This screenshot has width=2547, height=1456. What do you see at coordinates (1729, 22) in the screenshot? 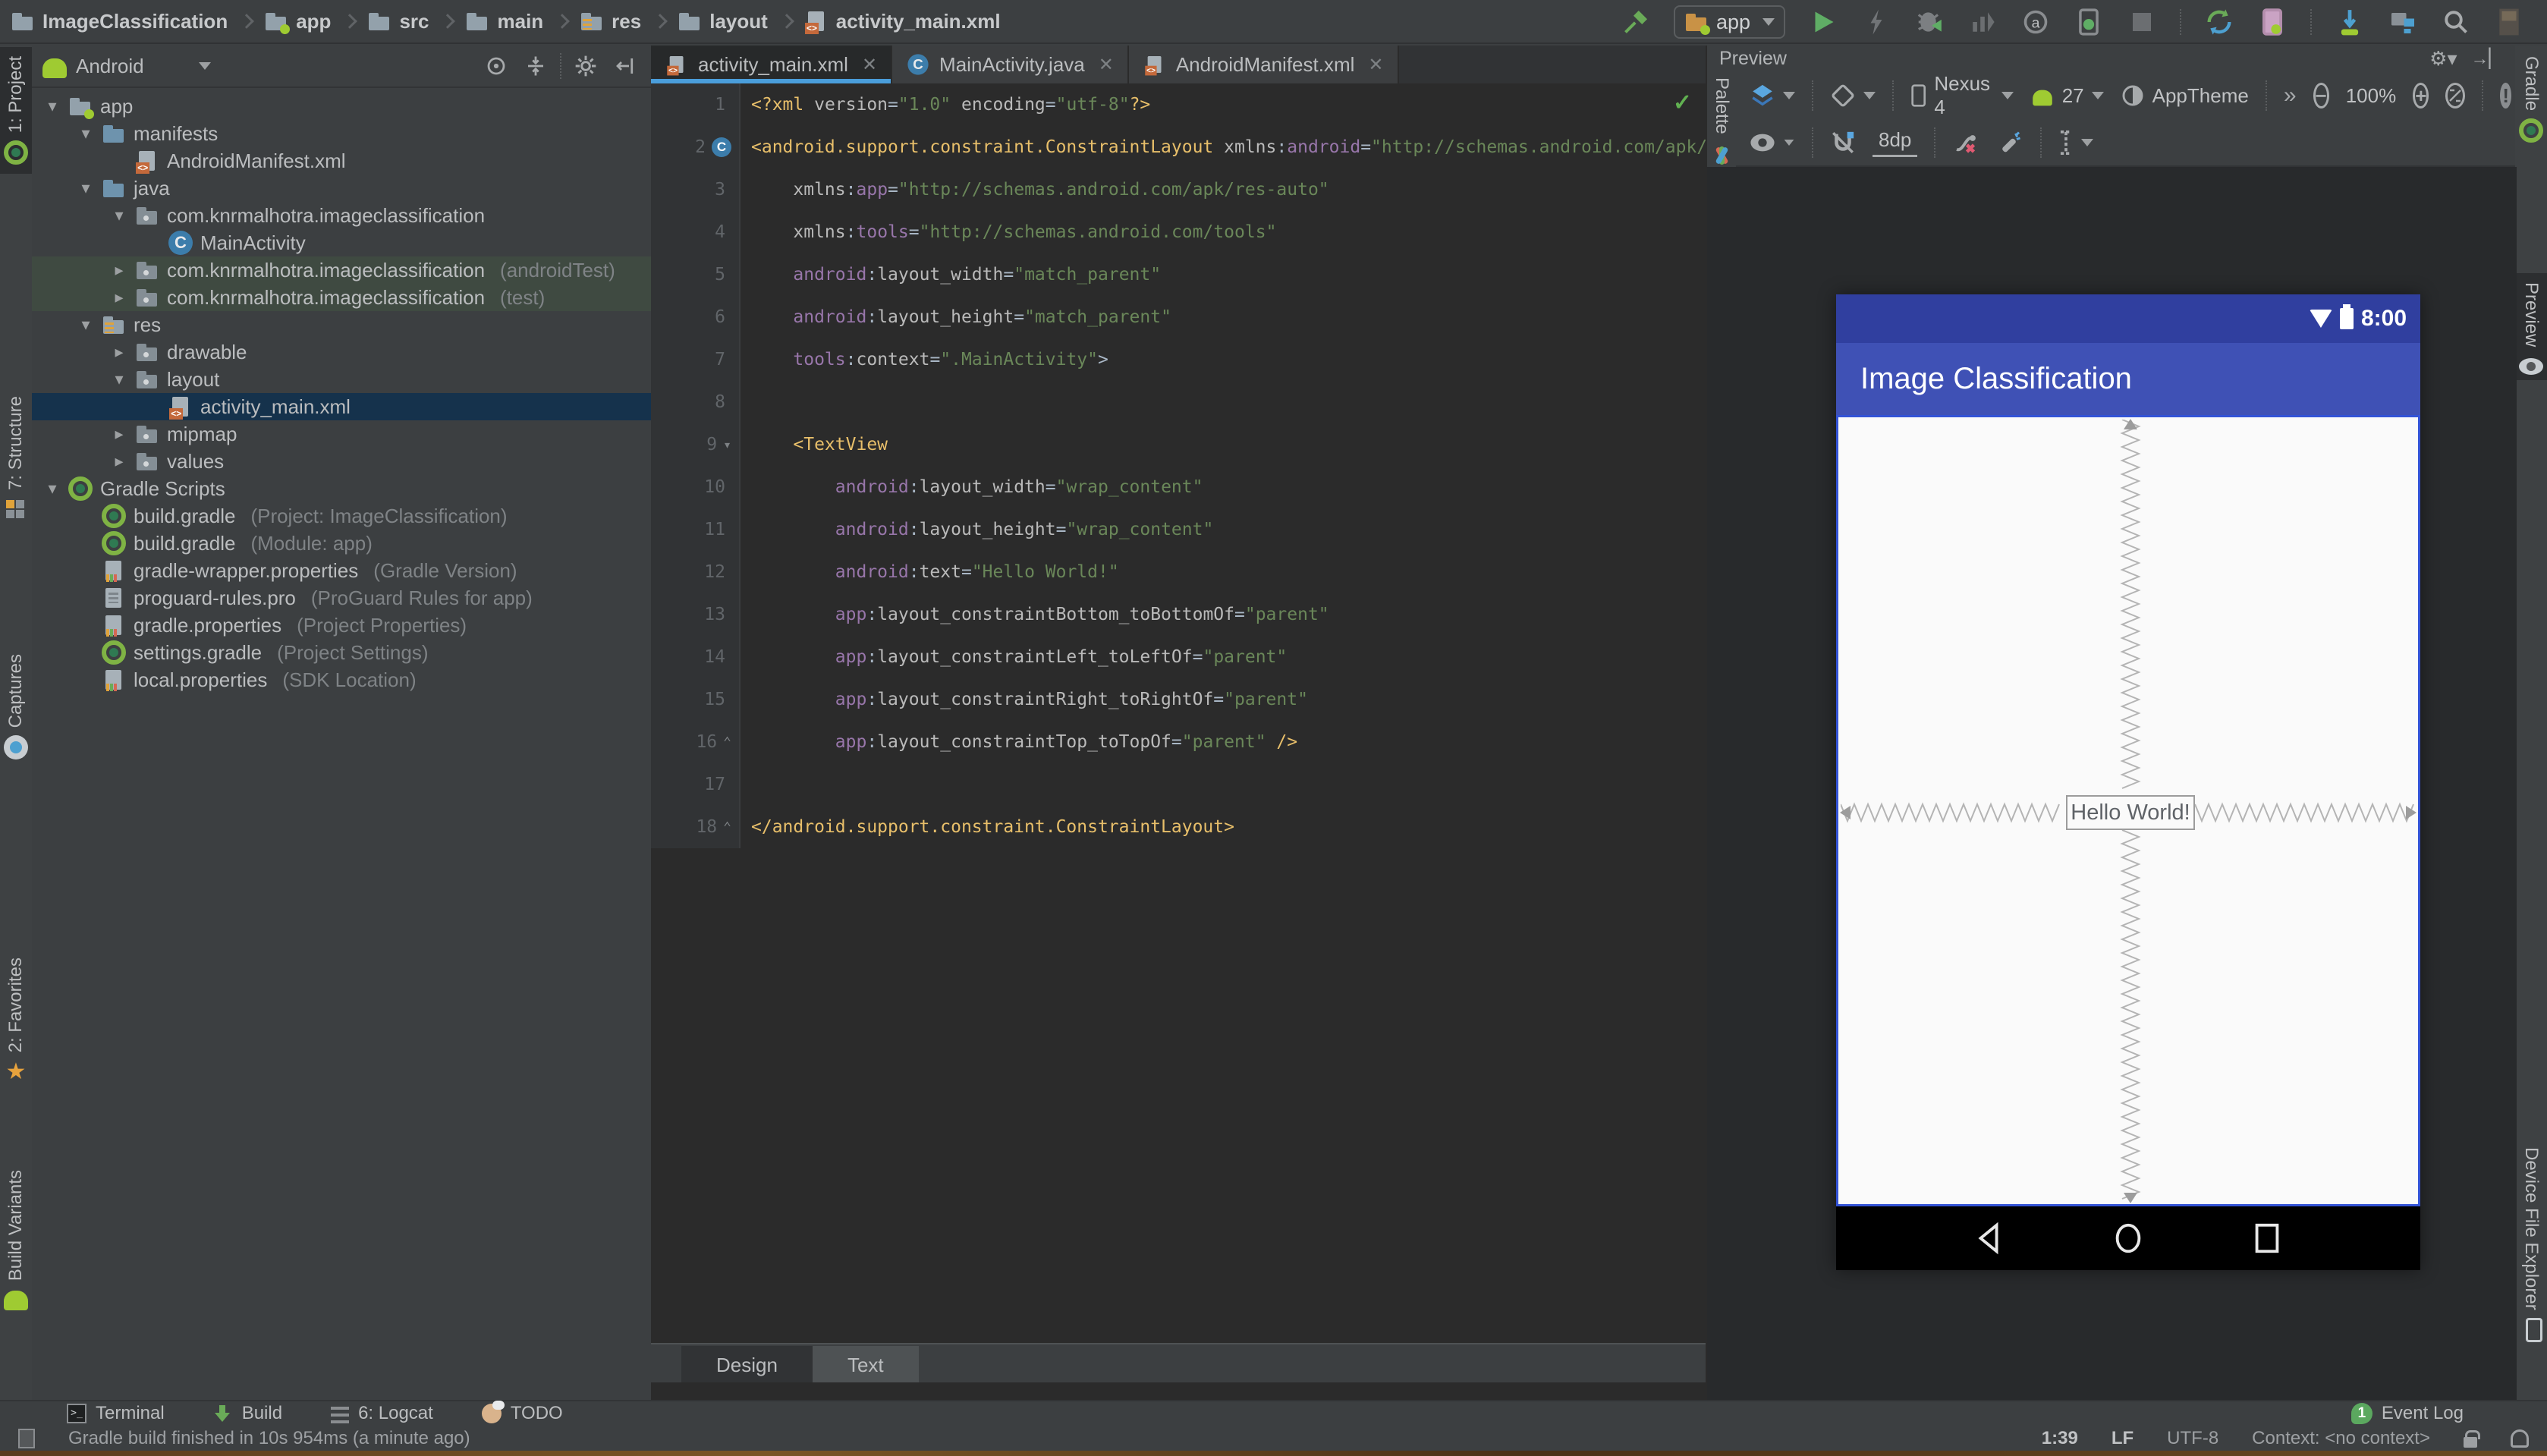
I see `run-configuration-select: app` at bounding box center [1729, 22].